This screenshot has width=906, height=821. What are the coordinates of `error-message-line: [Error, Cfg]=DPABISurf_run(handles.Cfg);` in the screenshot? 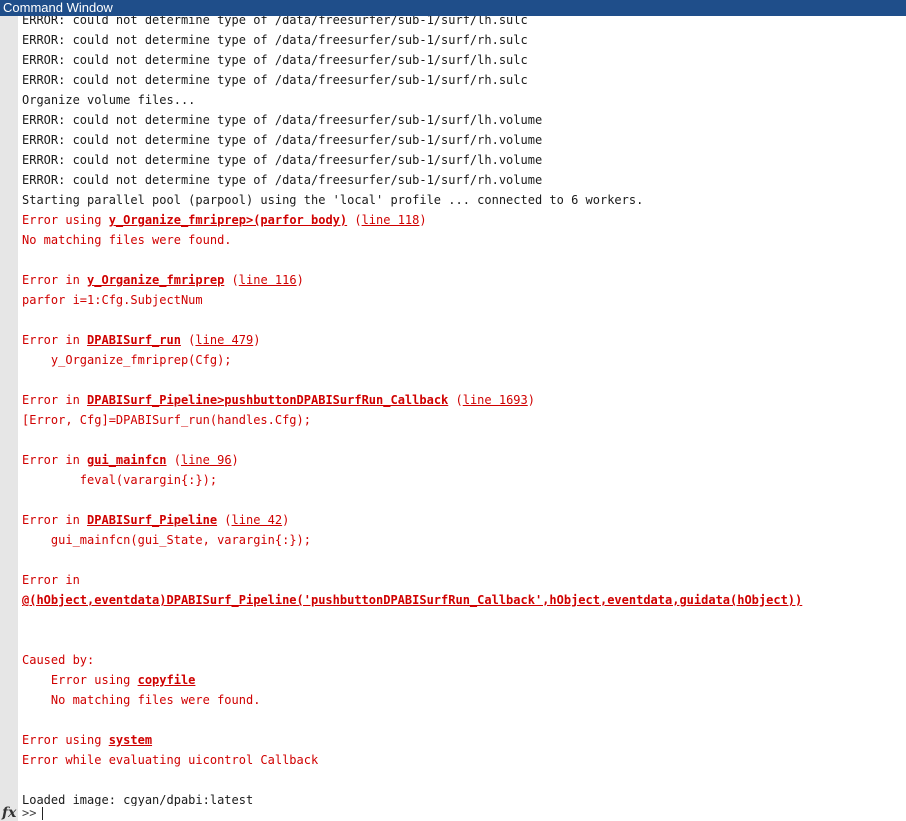 It's located at (462, 420).